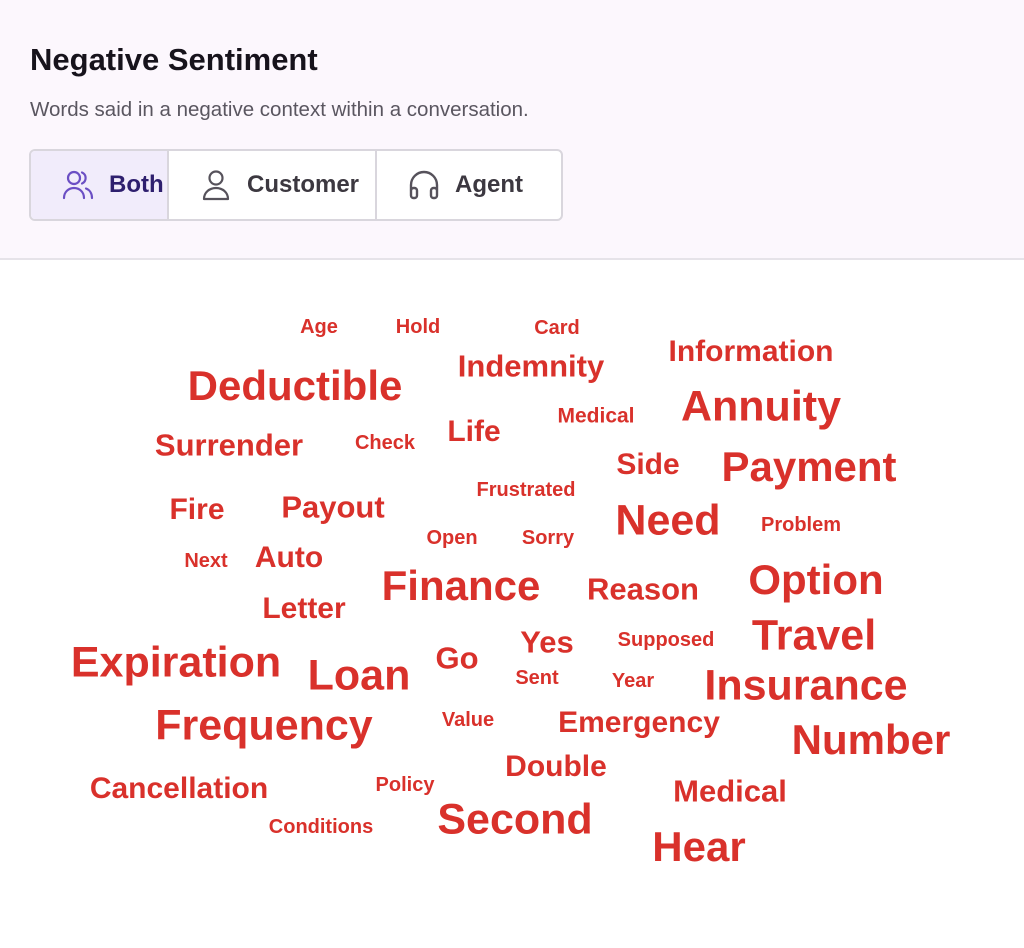  I want to click on speaker-filter-group: Both Customer Agent, so click(296, 185).